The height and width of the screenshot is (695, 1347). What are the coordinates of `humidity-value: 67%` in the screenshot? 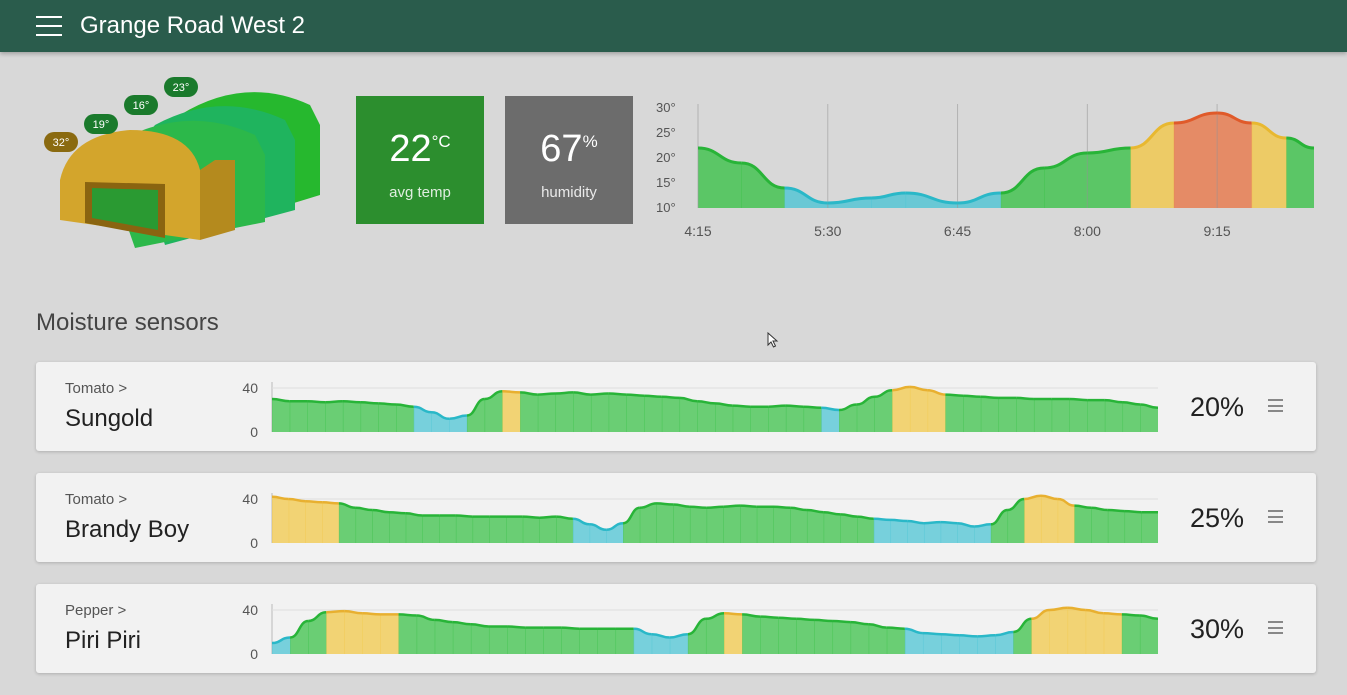 It's located at (569, 149).